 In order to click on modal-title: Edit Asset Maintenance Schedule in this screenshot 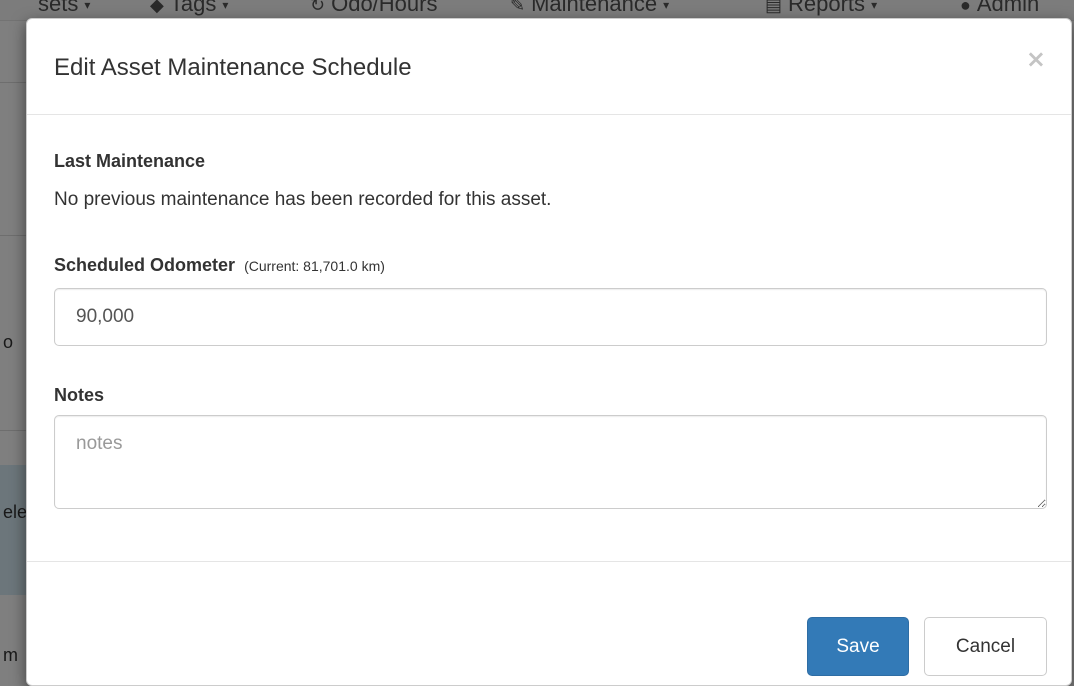, I will do `click(233, 67)`.